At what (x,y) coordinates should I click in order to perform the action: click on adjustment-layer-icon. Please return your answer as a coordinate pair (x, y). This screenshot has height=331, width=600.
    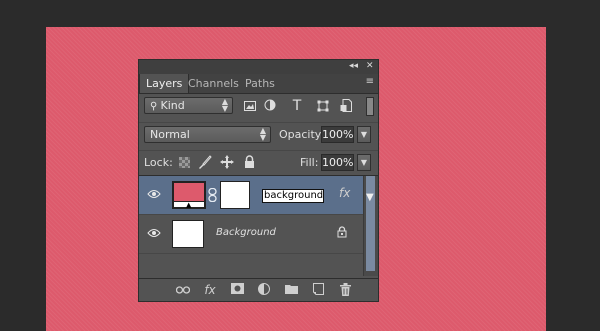
    Looking at the image, I should click on (264, 290).